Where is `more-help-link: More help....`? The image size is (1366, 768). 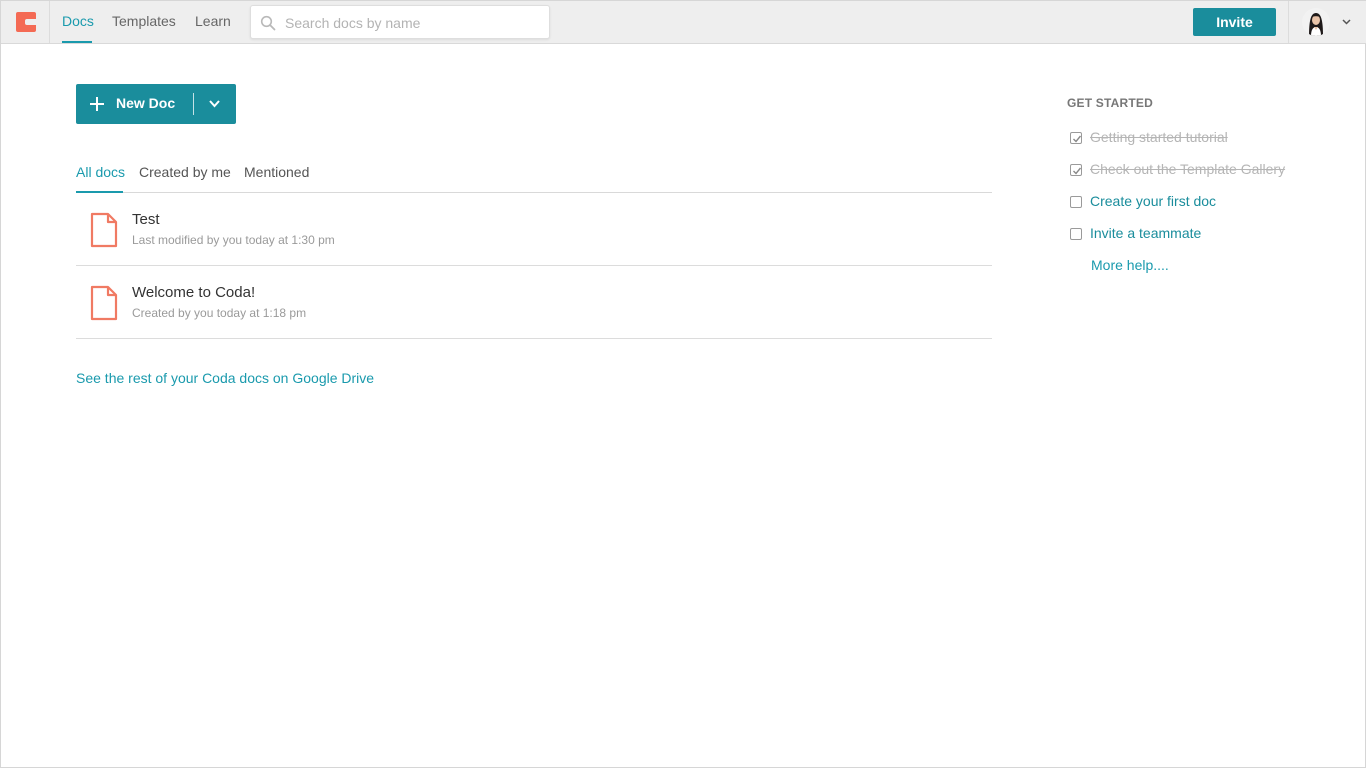
more-help-link: More help.... is located at coordinates (1130, 265).